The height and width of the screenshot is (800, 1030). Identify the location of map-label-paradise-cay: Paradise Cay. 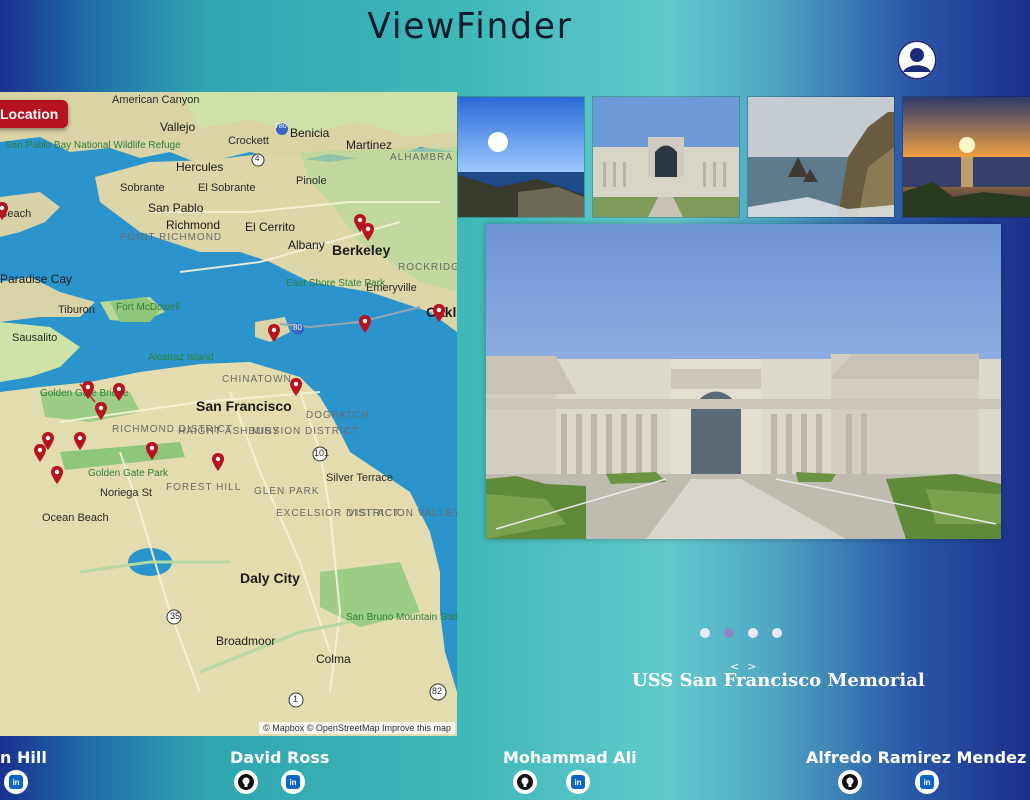
(36, 279).